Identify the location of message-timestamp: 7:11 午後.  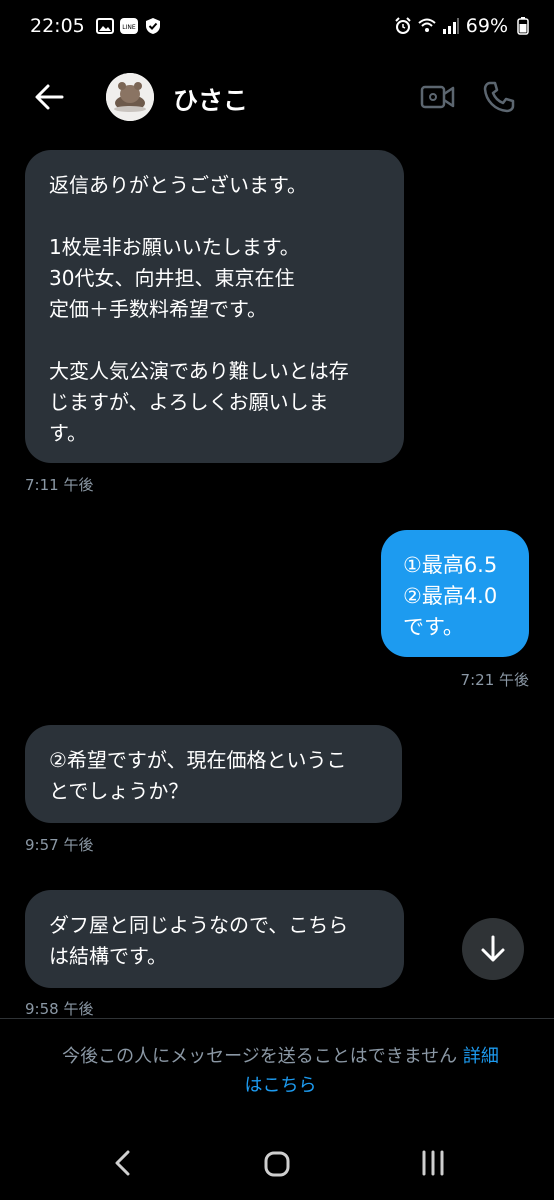
(59, 485).